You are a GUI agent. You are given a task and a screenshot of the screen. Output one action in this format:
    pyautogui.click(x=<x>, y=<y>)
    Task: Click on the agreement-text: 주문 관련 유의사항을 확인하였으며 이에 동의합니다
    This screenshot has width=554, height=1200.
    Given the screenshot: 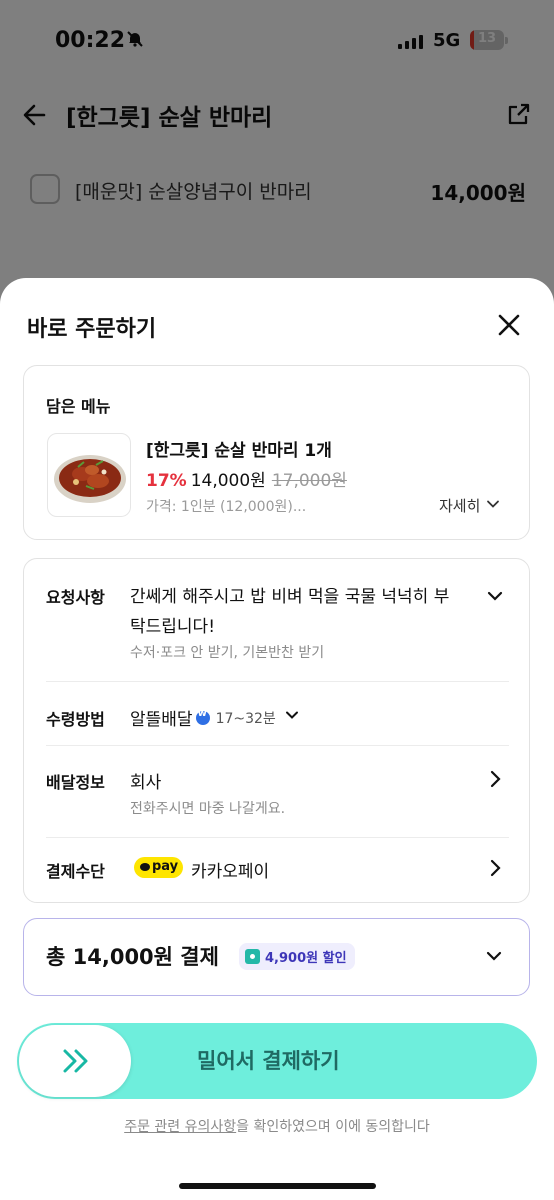 What is the action you would take?
    pyautogui.click(x=277, y=1126)
    